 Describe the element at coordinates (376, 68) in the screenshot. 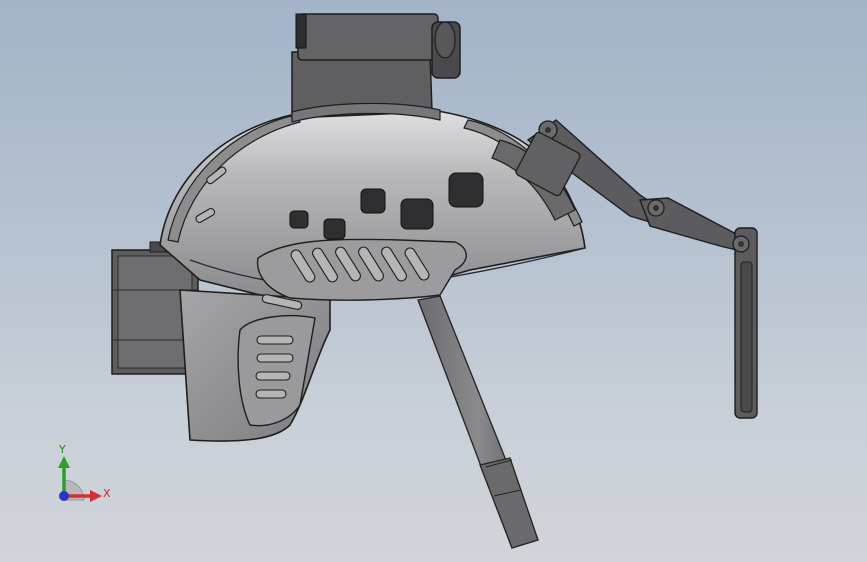

I see `top-mount-device` at that location.